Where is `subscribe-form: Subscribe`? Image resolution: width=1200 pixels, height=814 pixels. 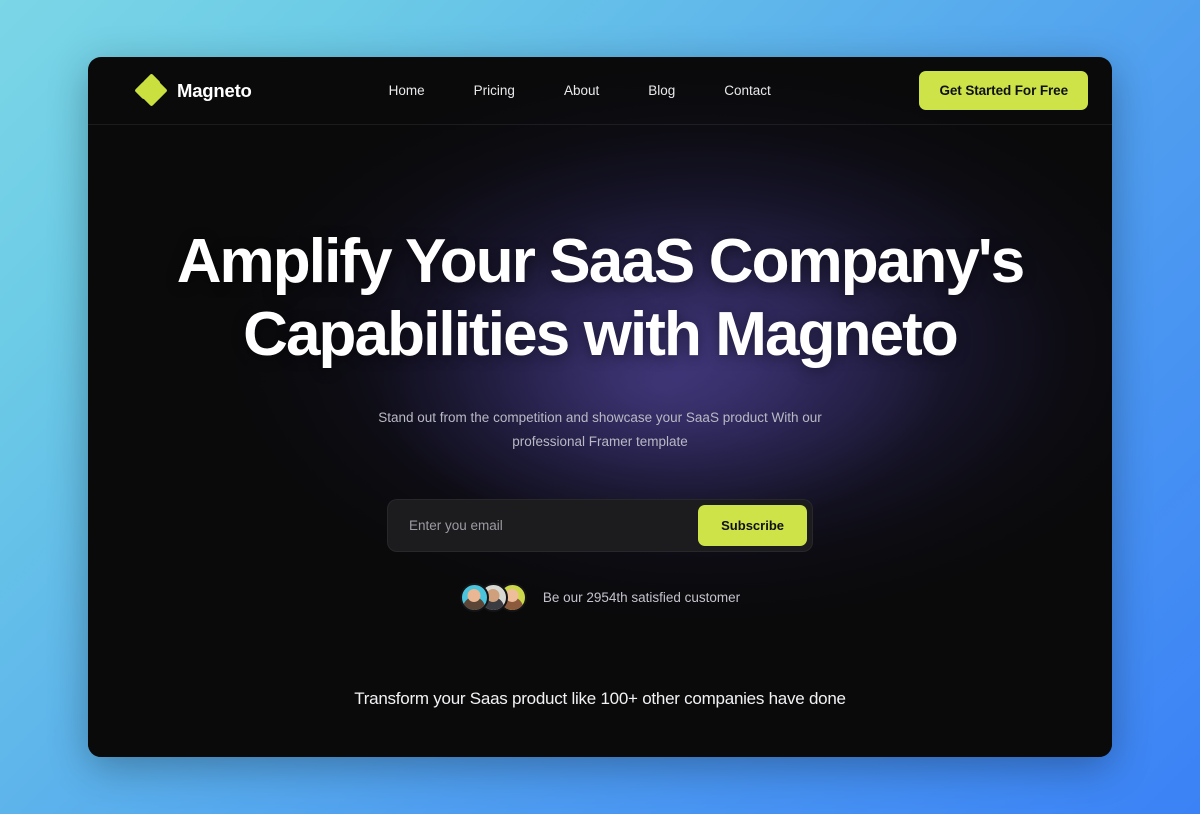
subscribe-form: Subscribe is located at coordinates (600, 526).